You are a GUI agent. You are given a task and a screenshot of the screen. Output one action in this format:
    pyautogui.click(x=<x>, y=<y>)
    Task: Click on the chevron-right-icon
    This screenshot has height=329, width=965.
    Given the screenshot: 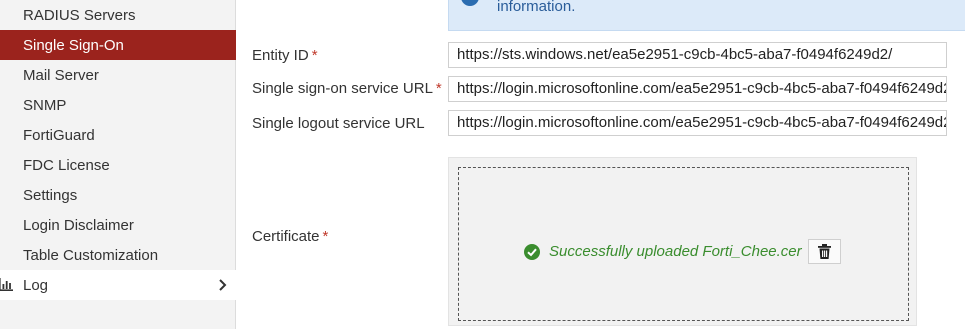 What is the action you would take?
    pyautogui.click(x=223, y=285)
    